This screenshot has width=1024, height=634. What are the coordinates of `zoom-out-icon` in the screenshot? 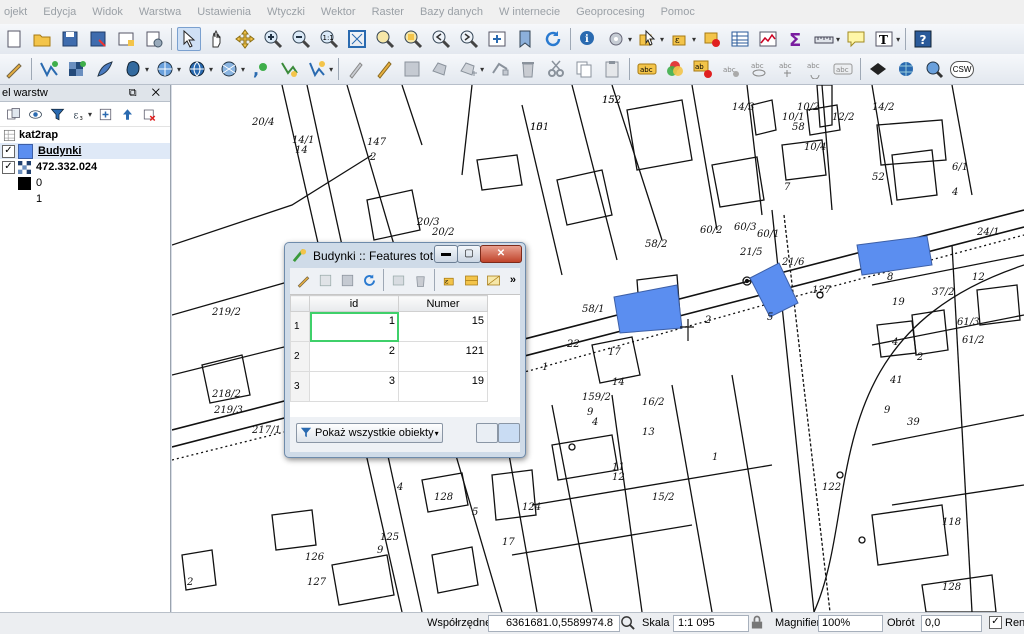 It's located at (301, 39).